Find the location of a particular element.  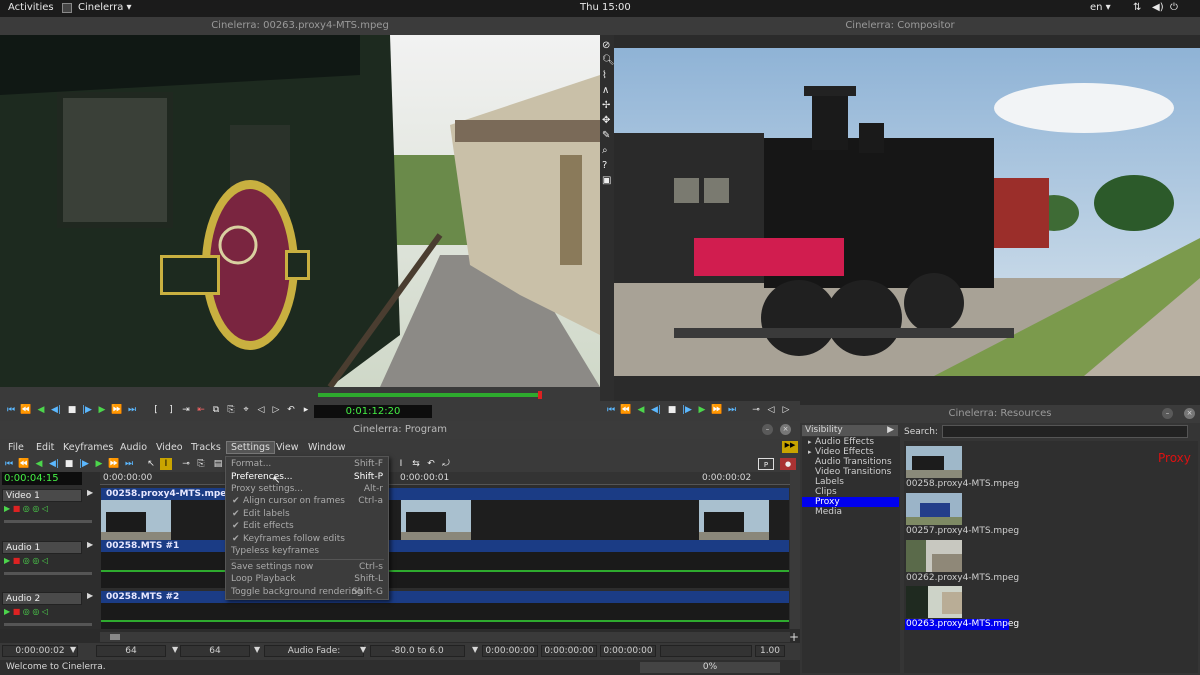

audio-clip-title: 00258.MTS #2 is located at coordinates (445, 597).